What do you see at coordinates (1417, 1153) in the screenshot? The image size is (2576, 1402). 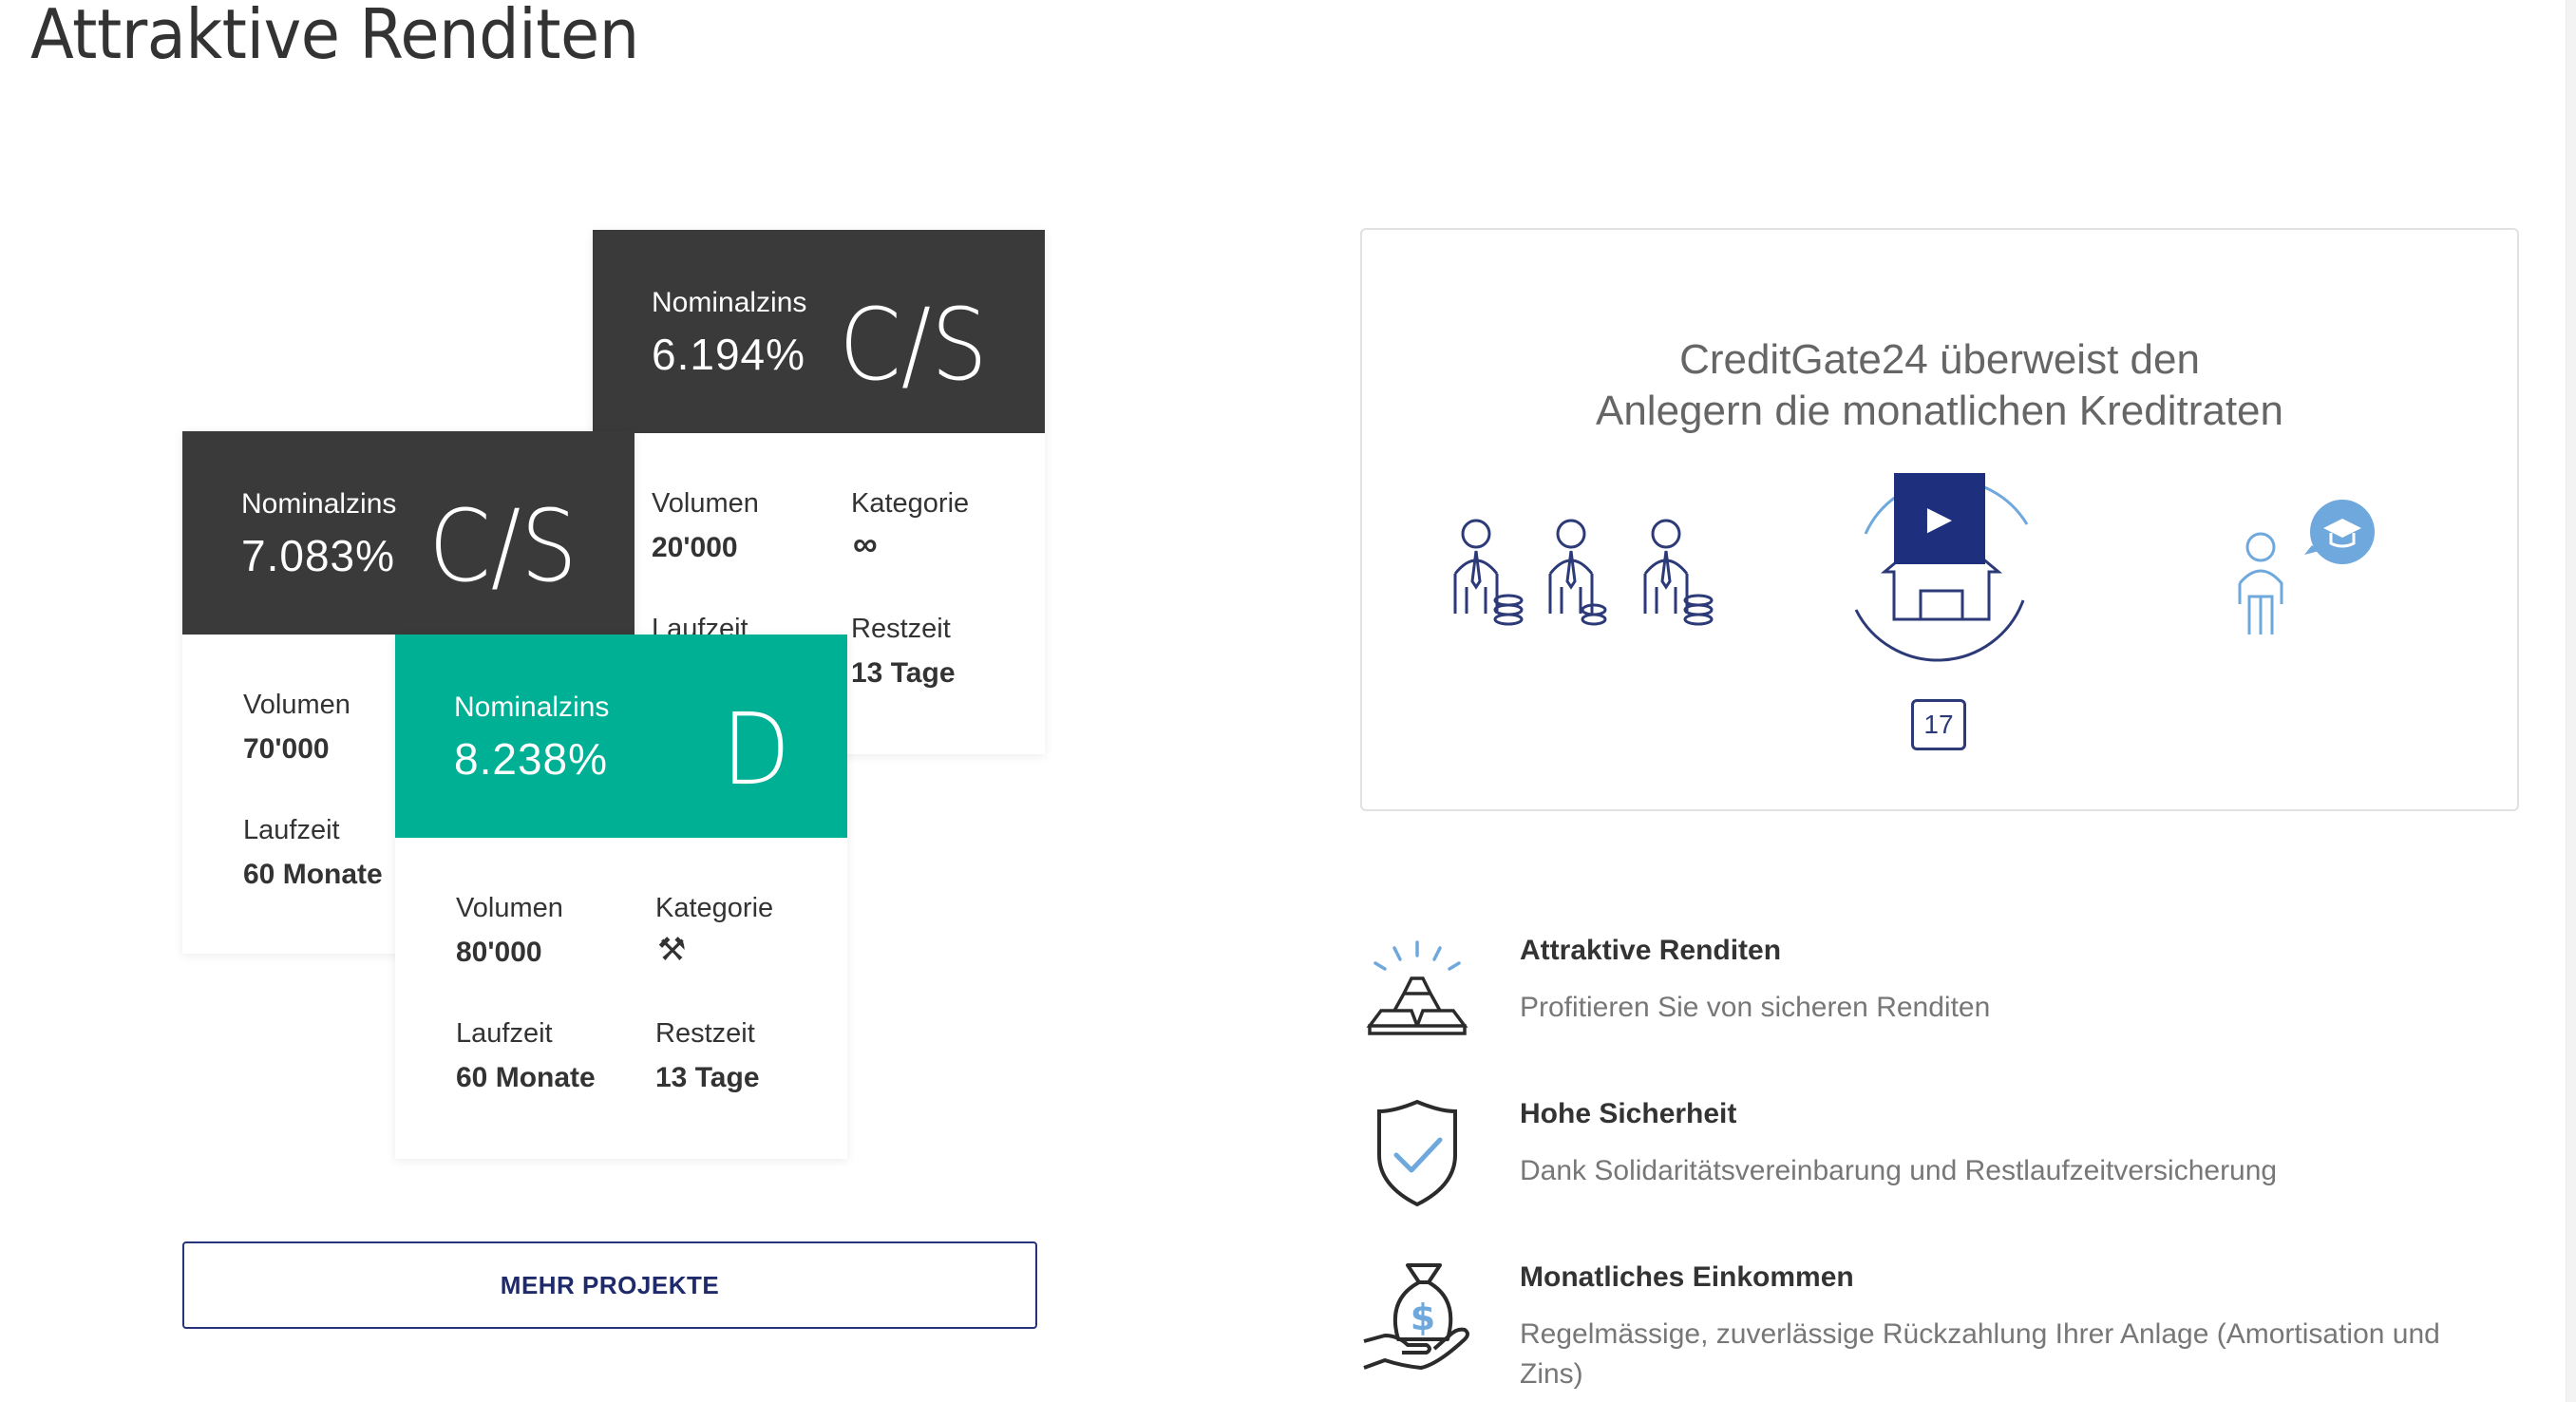 I see `shield-check-icon` at bounding box center [1417, 1153].